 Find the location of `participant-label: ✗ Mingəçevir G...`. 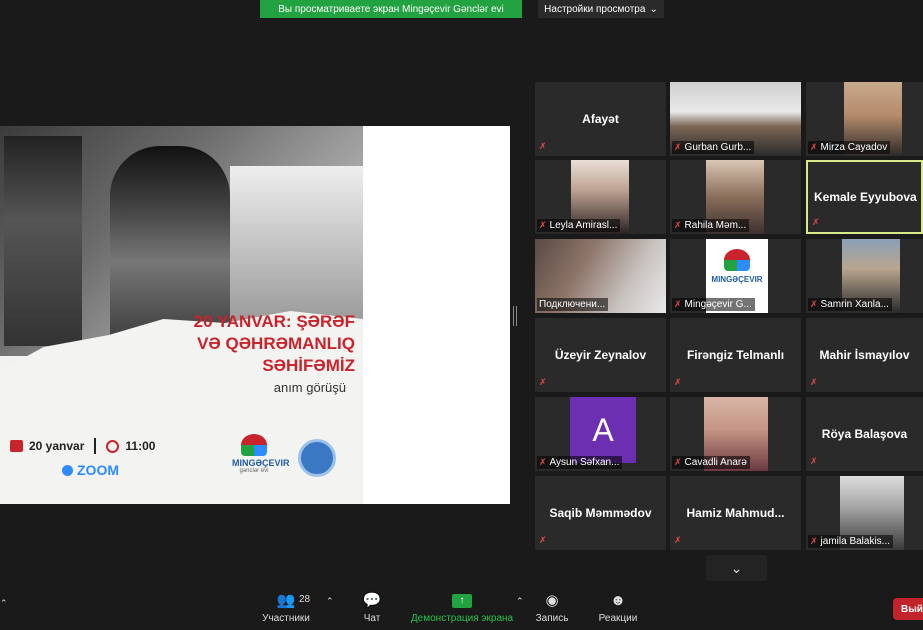

participant-label: ✗ Mingəçevir G... is located at coordinates (713, 304).